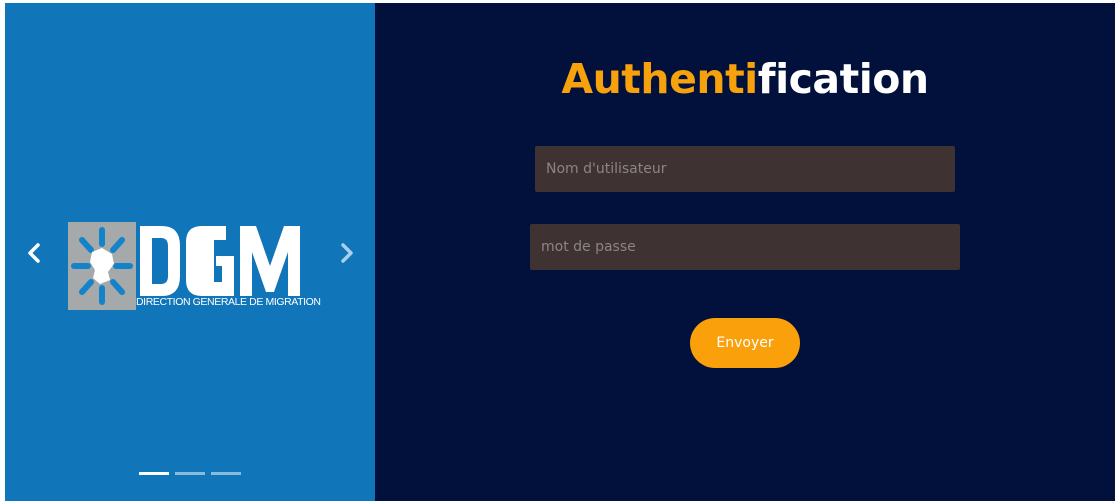 The height and width of the screenshot is (504, 1118). What do you see at coordinates (745, 247) in the screenshot?
I see `password-input` at bounding box center [745, 247].